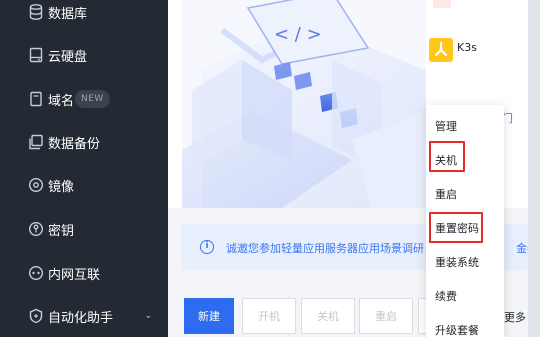 This screenshot has height=337, width=540. Describe the element at coordinates (465, 194) in the screenshot. I see `menu-item-restart: 重启` at that location.